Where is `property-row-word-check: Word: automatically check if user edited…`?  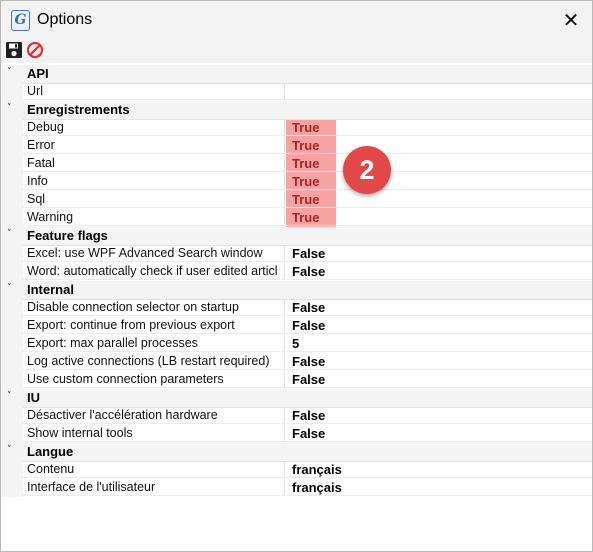
property-row-word-check: Word: automatically check if user edited… is located at coordinates (296, 272).